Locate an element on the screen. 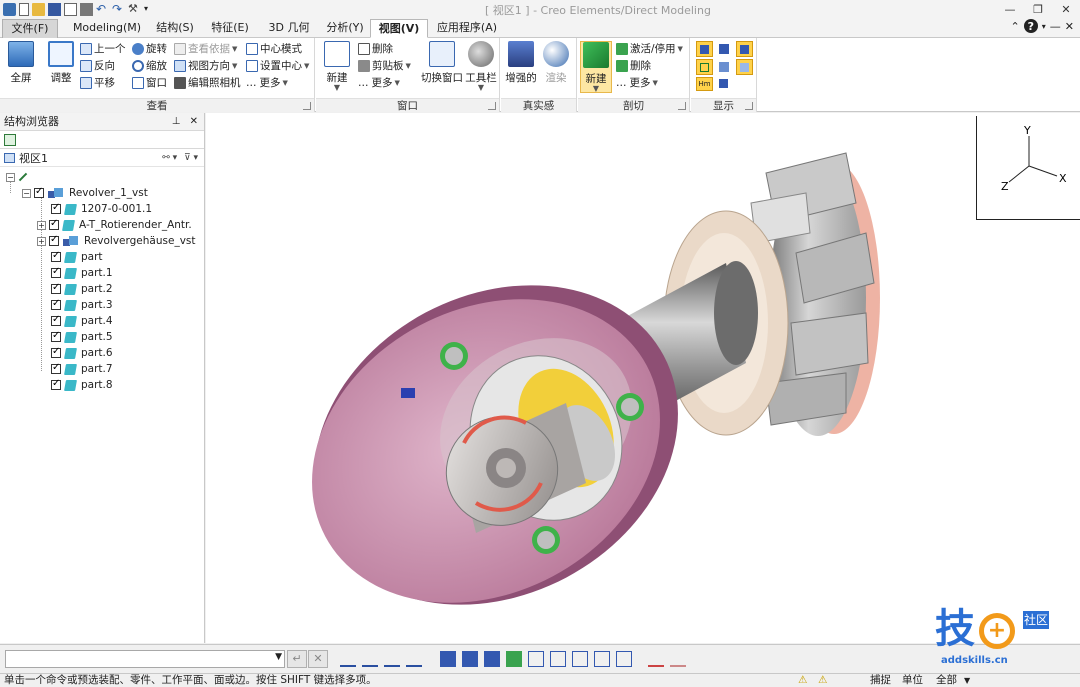  view-more-button: … 更多 ▼ is located at coordinates (267, 83).